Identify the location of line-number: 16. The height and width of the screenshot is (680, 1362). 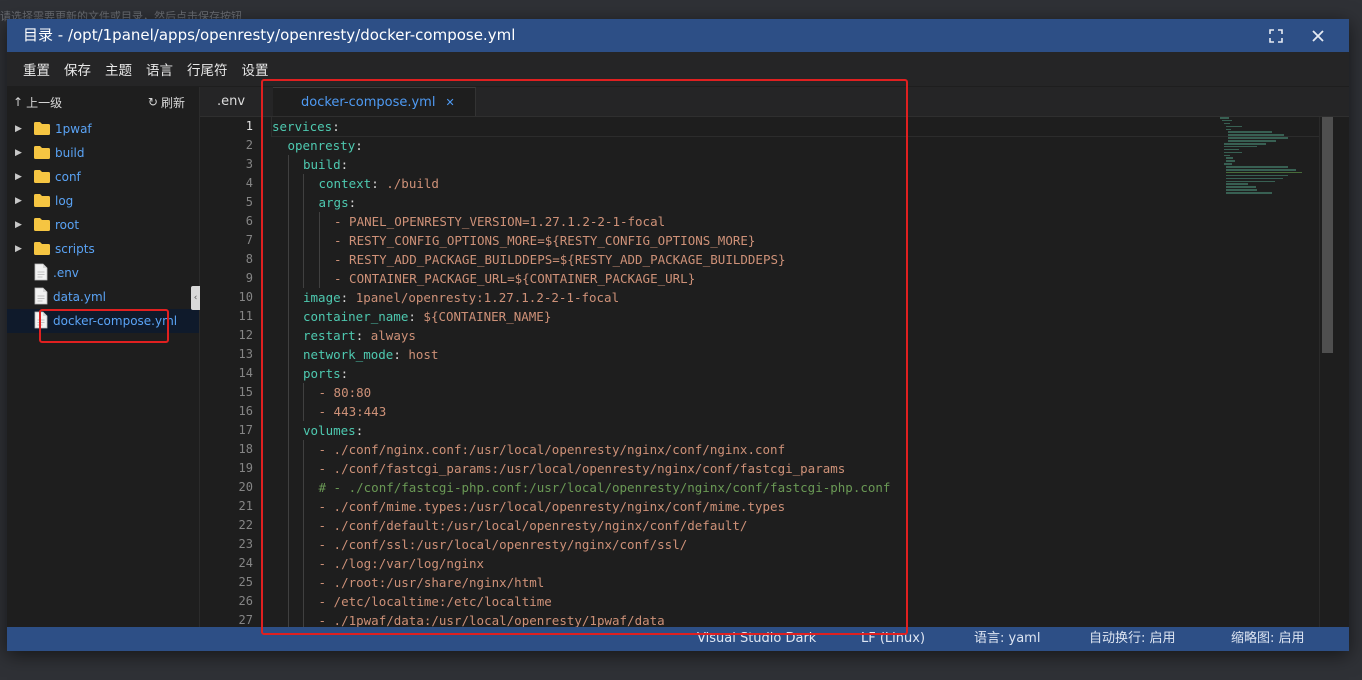
(245, 411).